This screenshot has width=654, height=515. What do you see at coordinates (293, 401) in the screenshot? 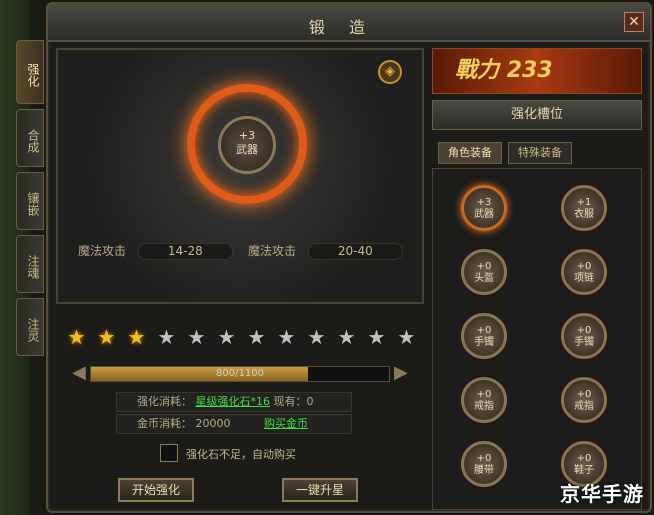
I see `stone-have: 现有：0` at bounding box center [293, 401].